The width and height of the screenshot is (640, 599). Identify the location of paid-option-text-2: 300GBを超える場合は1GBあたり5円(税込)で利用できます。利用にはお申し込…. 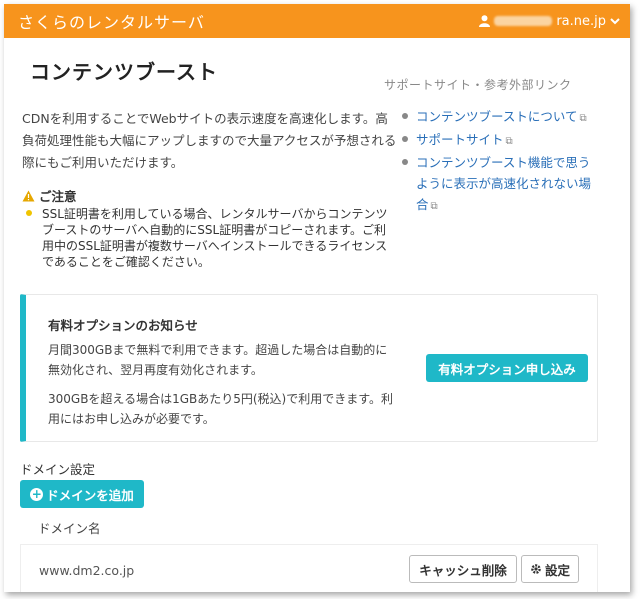
(221, 409).